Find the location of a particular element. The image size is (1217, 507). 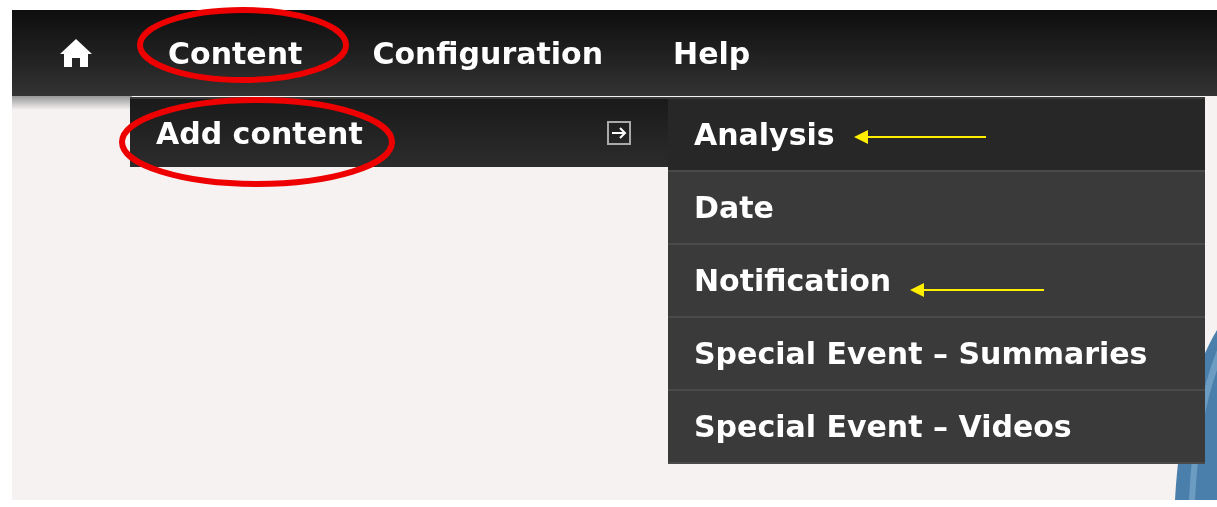

menu-item: Notification is located at coordinates (936, 281).